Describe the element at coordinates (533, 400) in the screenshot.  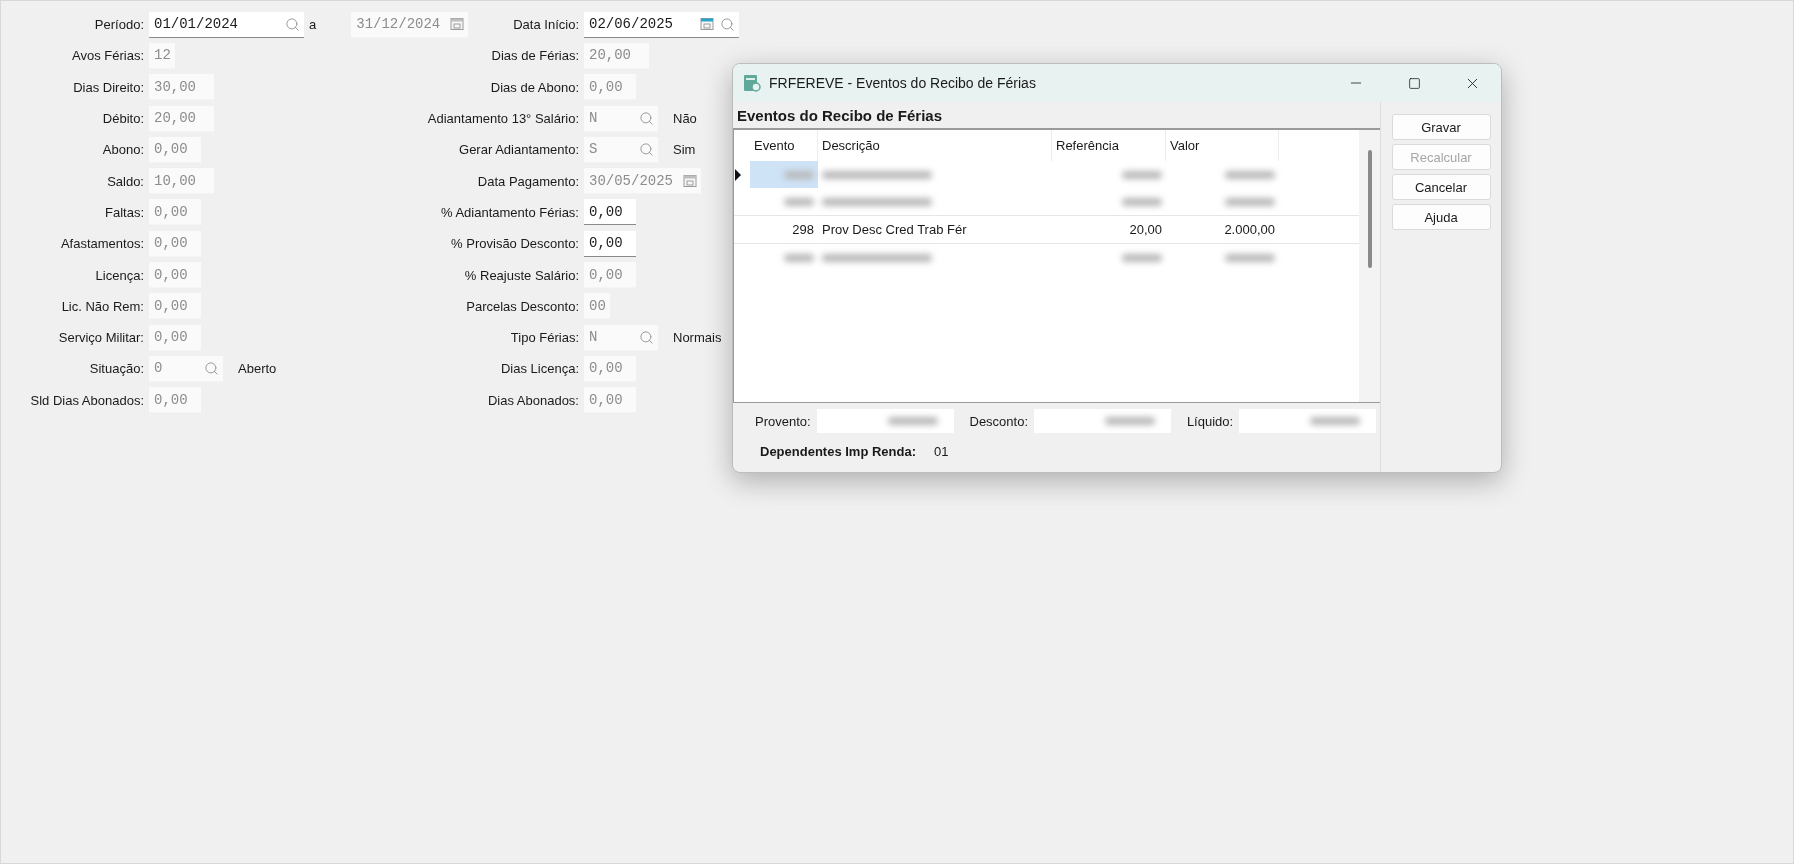
I see `field-label: Dias Abonados:` at that location.